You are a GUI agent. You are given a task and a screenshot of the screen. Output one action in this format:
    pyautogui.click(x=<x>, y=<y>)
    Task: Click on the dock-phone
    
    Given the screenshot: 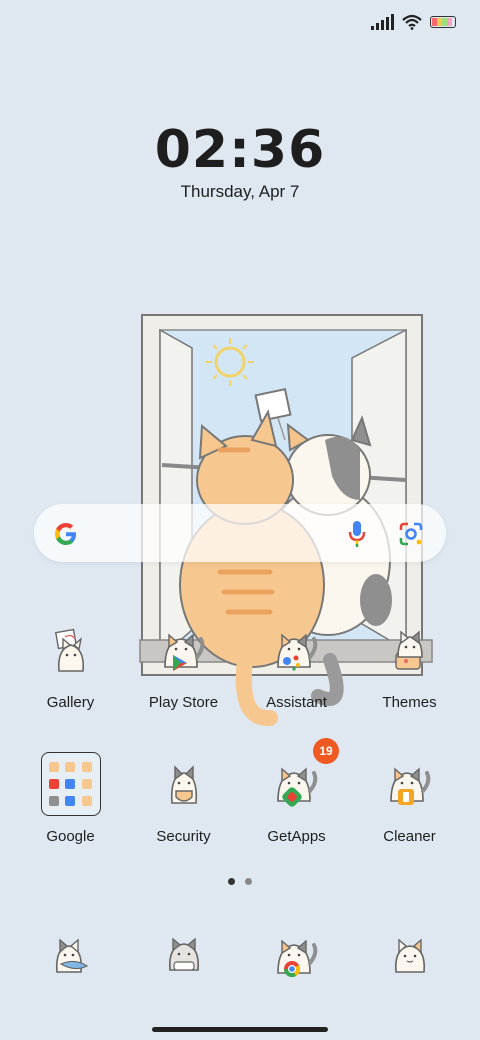 What is the action you would take?
    pyautogui.click(x=70, y=956)
    